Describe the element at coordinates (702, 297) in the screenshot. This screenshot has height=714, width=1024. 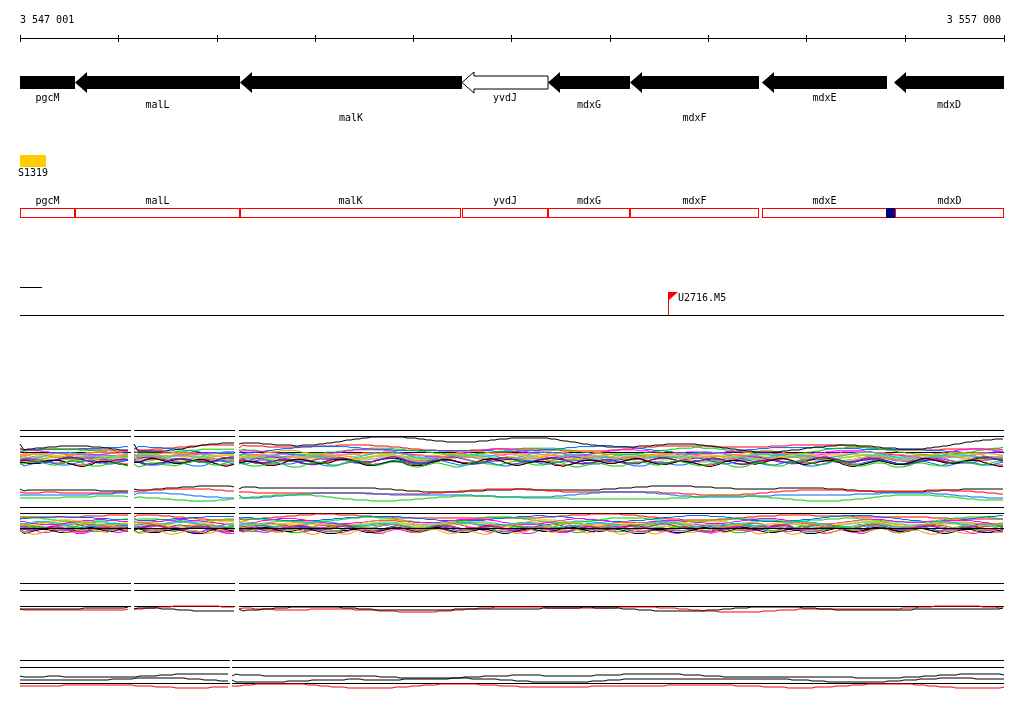
I see `marker-label: U2716.M5` at that location.